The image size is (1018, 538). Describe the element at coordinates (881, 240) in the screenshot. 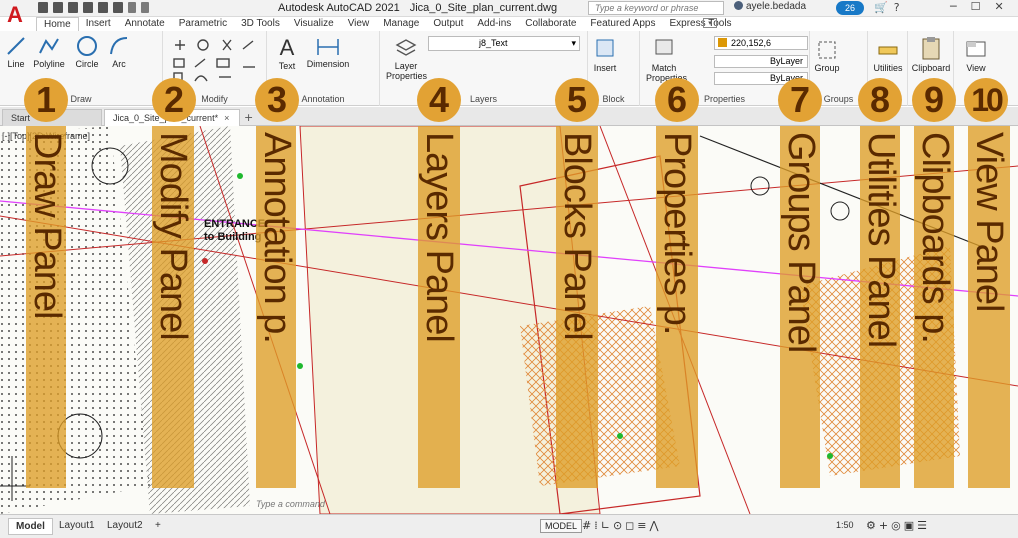

I see `overlay-text-utilities: Utilities Panel` at that location.